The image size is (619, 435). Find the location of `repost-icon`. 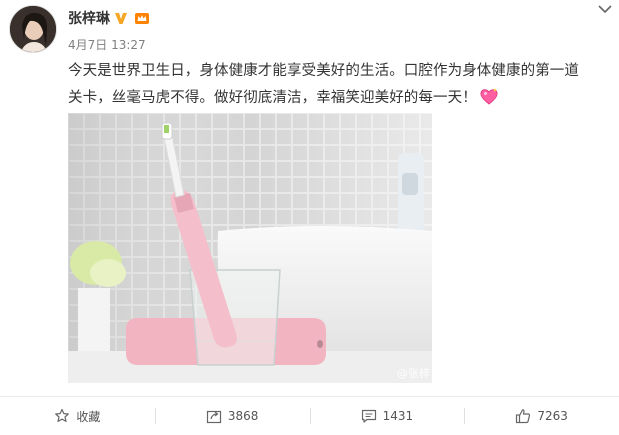

repost-icon is located at coordinates (214, 416).